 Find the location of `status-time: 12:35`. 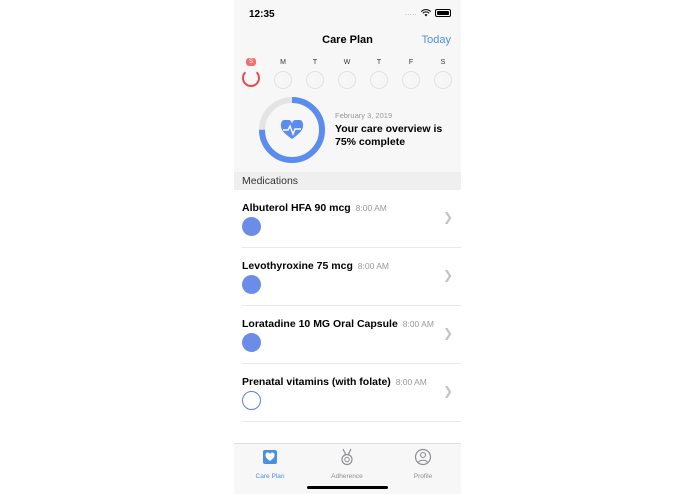

status-time: 12:35 is located at coordinates (262, 14).